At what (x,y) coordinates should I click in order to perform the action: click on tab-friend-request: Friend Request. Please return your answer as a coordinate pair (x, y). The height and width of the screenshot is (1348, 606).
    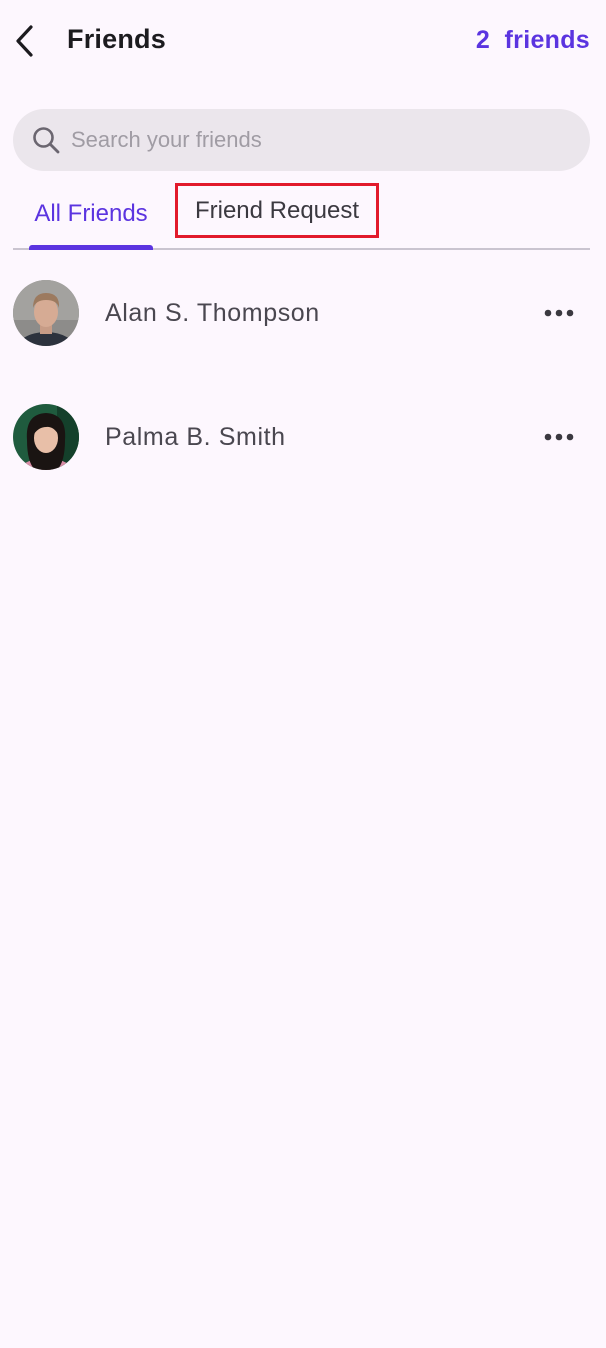
    Looking at the image, I should click on (277, 210).